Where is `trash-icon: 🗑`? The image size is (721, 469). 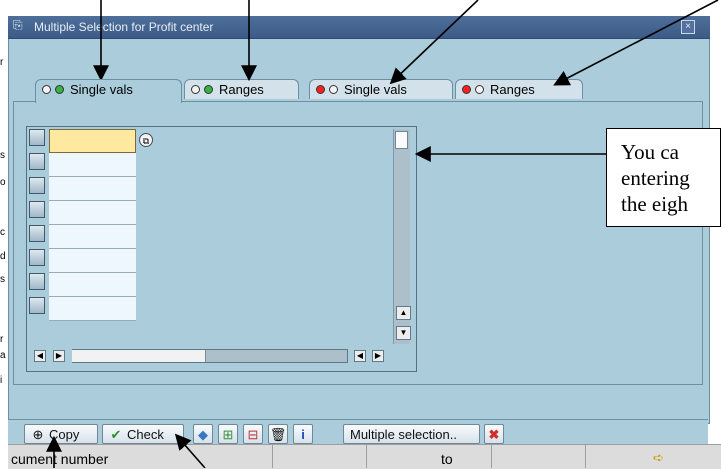 trash-icon: 🗑 is located at coordinates (278, 434).